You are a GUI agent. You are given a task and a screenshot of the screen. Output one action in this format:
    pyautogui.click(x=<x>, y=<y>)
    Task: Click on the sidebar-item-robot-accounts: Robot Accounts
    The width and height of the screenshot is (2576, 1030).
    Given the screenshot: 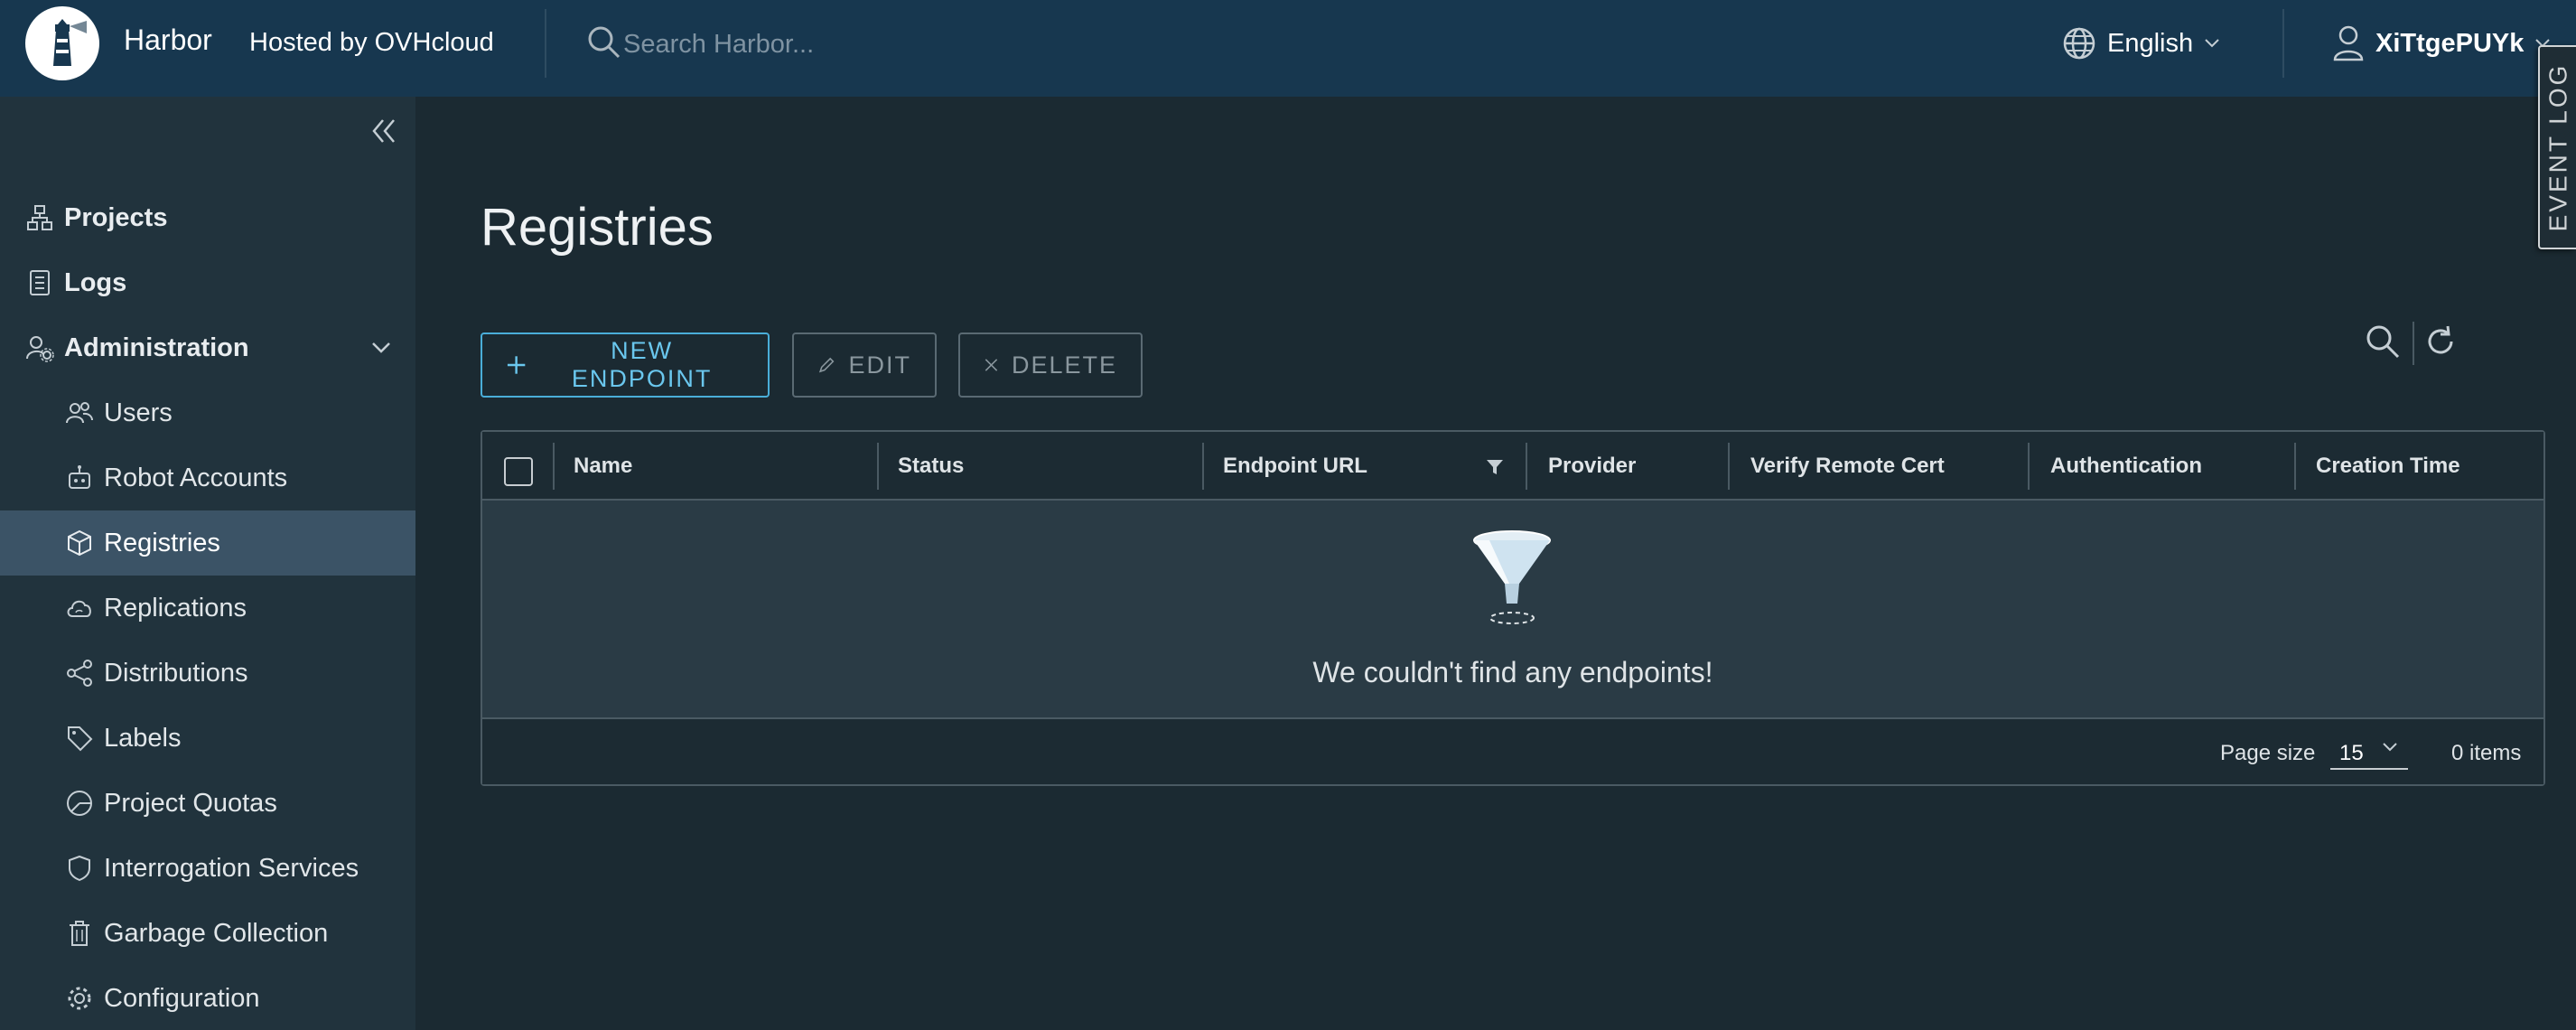 What is the action you would take?
    pyautogui.click(x=207, y=477)
    